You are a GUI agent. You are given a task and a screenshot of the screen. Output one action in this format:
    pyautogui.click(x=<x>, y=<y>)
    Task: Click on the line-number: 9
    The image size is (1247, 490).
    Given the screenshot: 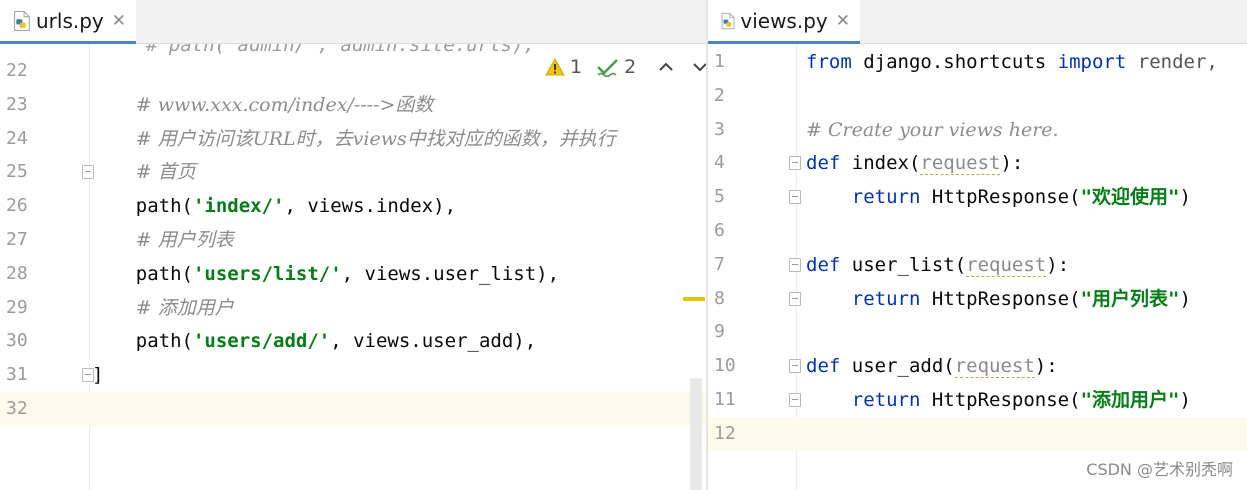 What is the action you would take?
    pyautogui.click(x=719, y=332)
    